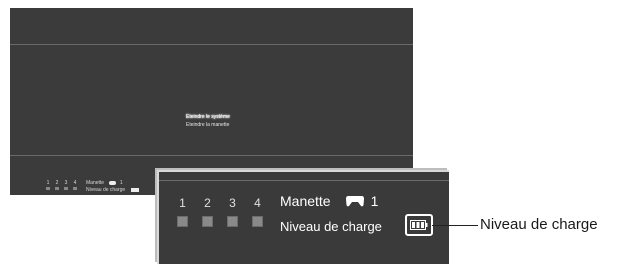 The height and width of the screenshot is (264, 620). I want to click on mini-controller-number: 1, so click(121, 183).